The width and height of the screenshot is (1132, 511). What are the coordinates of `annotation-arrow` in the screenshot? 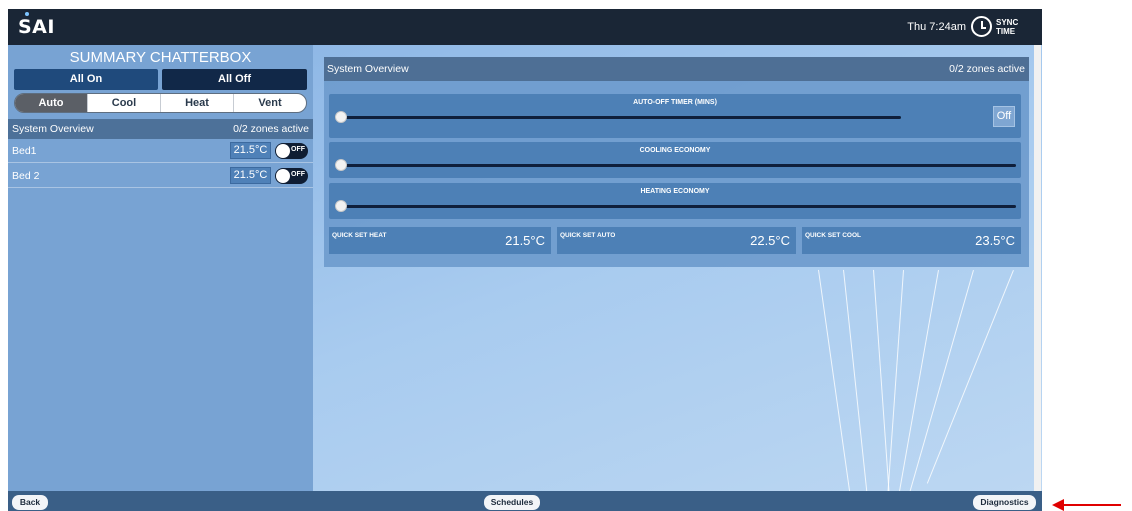 It's located at (1092, 505).